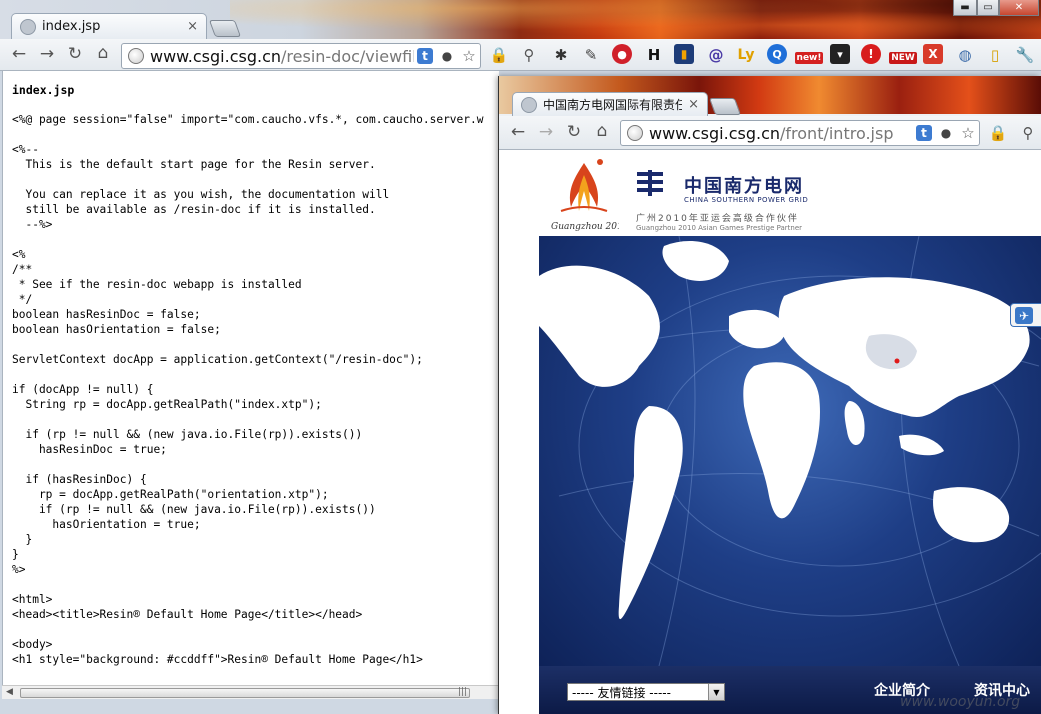 Image resolution: width=1041 pixels, height=714 pixels. Describe the element at coordinates (933, 54) in the screenshot. I see `x-icon: X` at that location.